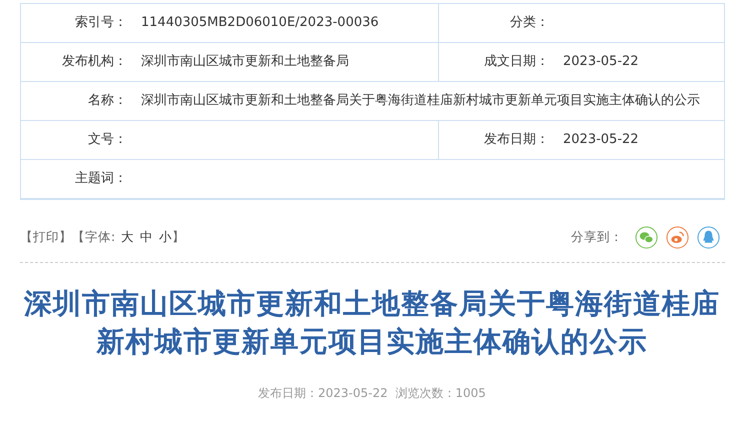 The image size is (740, 439). I want to click on field-label: 分类：, so click(529, 23).